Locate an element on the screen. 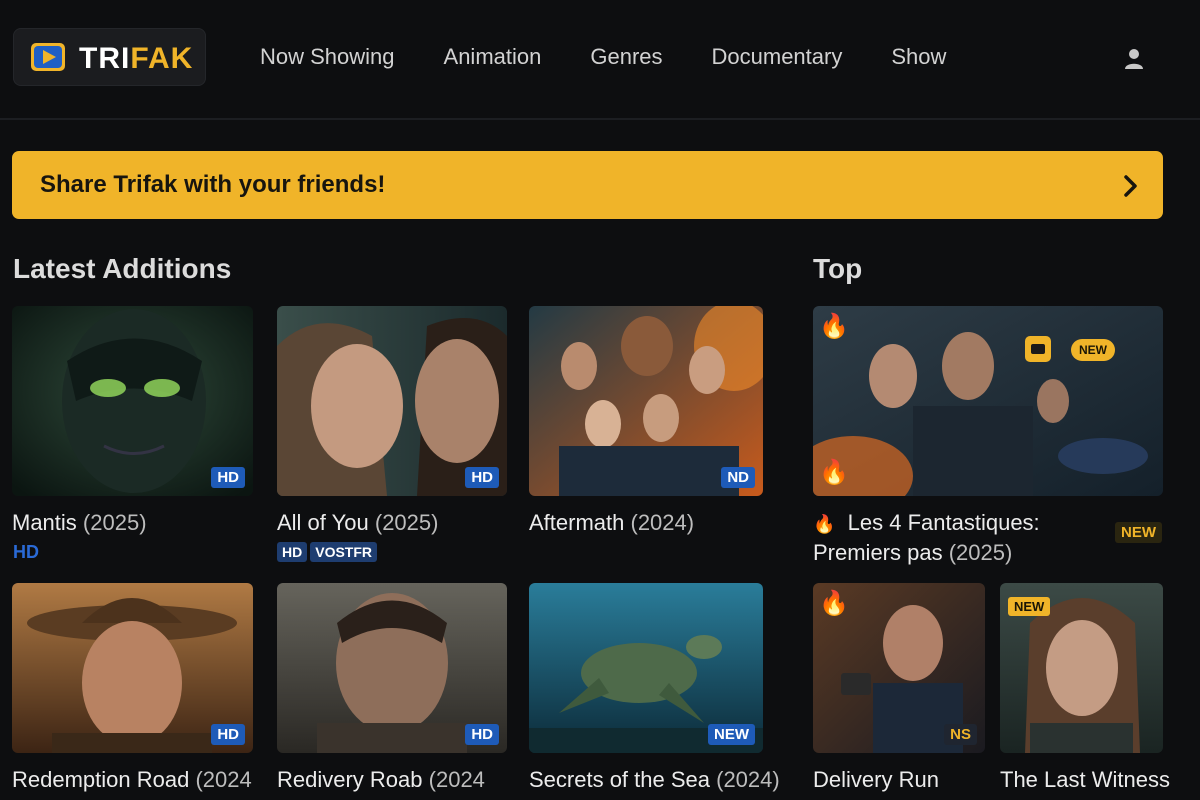  poster-aftermath: ND is located at coordinates (646, 401).